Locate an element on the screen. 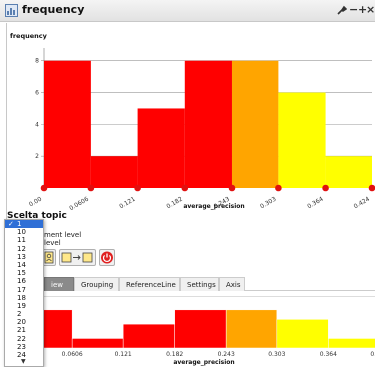  dropdown-option-label: 17 is located at coordinates (21, 289).